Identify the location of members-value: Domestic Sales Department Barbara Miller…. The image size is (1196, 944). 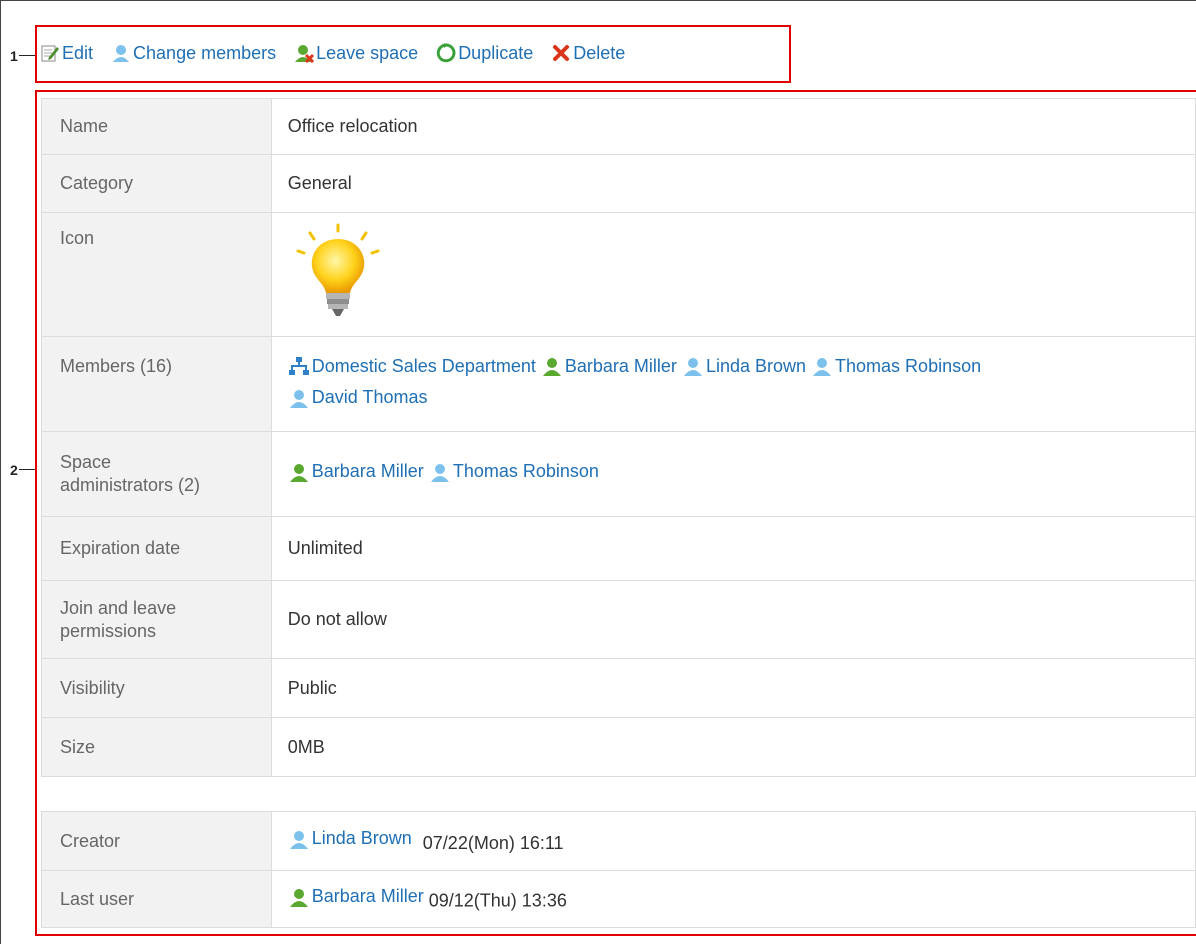
(733, 384).